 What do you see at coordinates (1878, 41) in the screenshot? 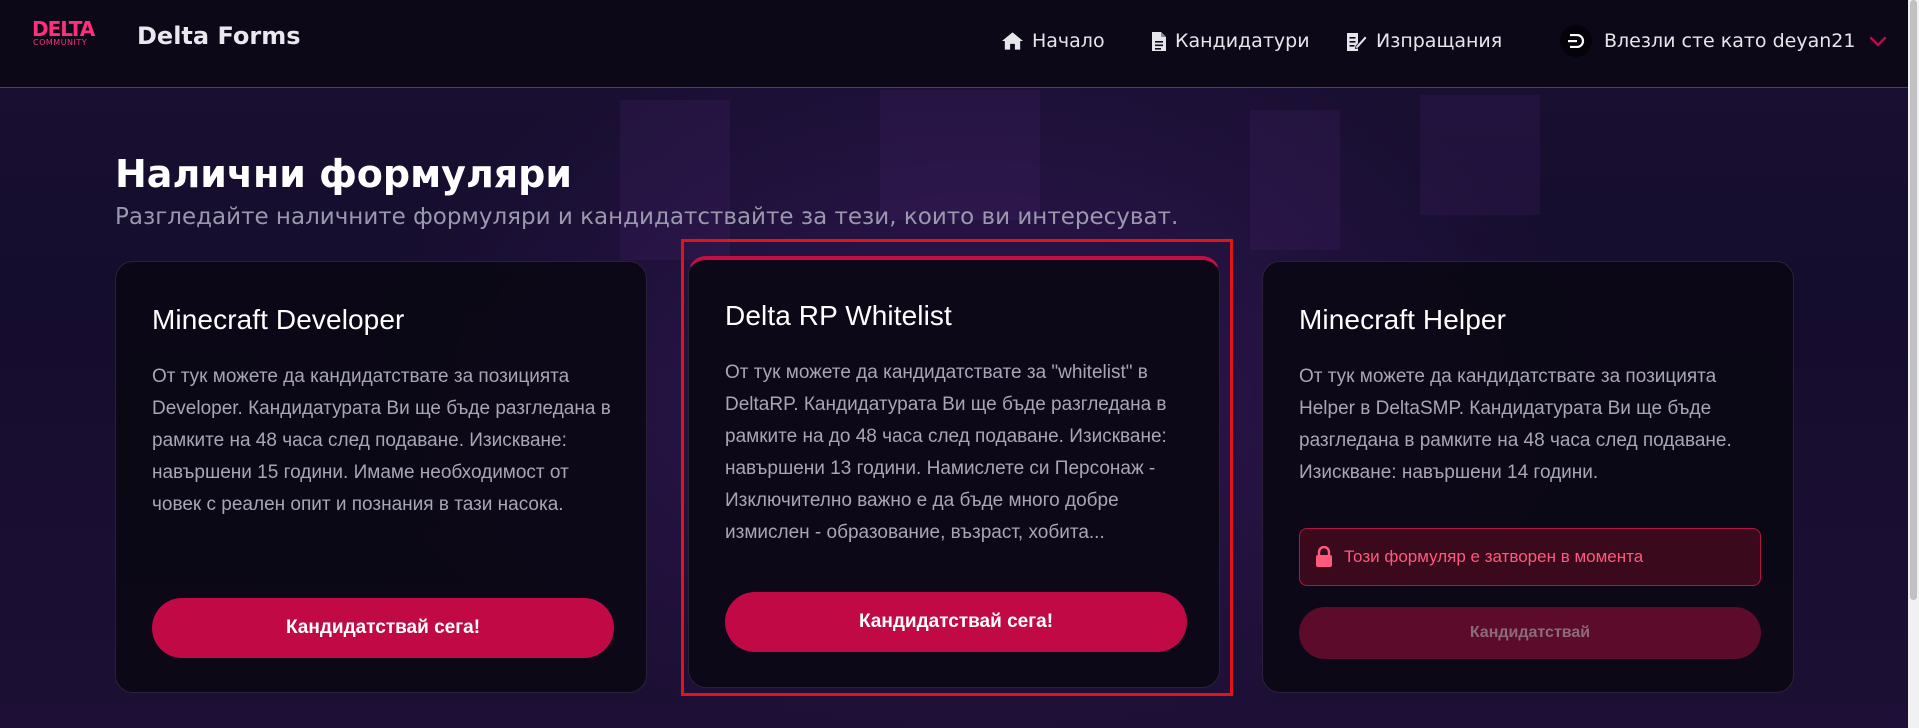
I see `chevron-down-icon` at bounding box center [1878, 41].